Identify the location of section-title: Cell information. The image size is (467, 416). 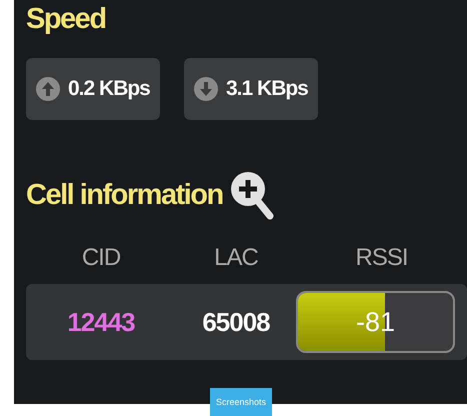
(124, 195).